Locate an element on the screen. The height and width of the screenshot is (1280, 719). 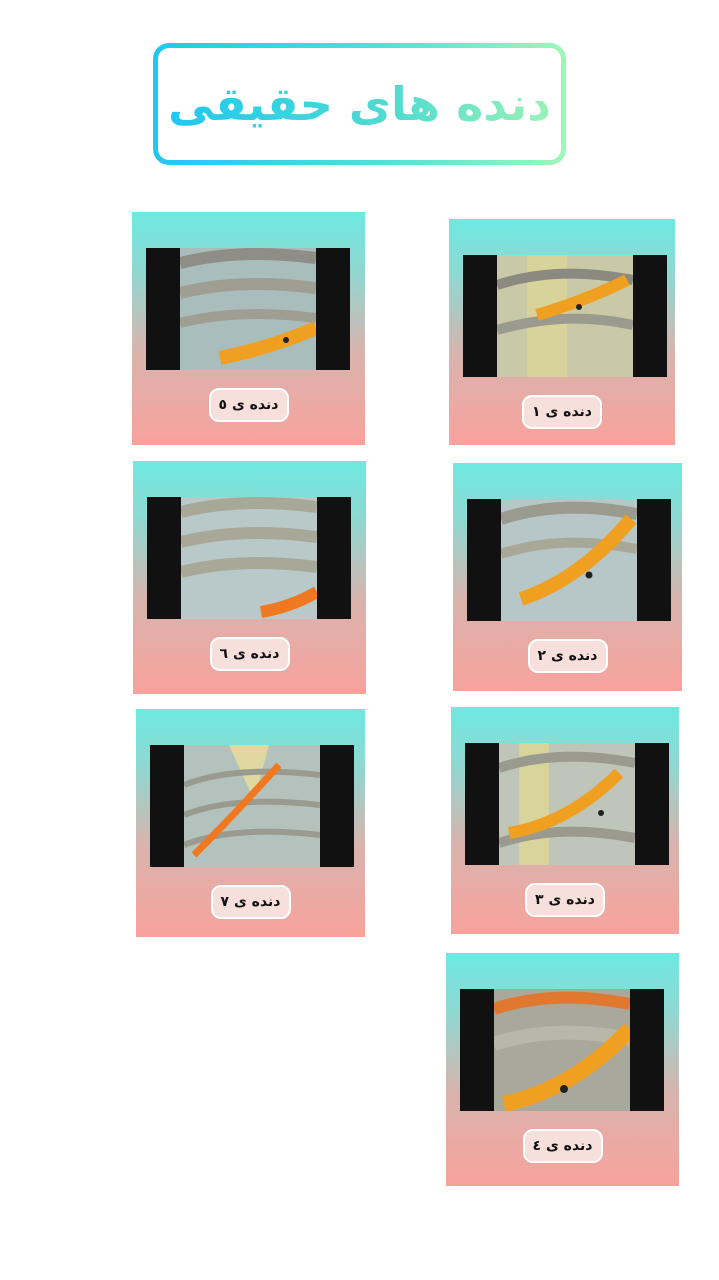
rib-6-label: دنده ی ٦ is located at coordinates (249, 654).